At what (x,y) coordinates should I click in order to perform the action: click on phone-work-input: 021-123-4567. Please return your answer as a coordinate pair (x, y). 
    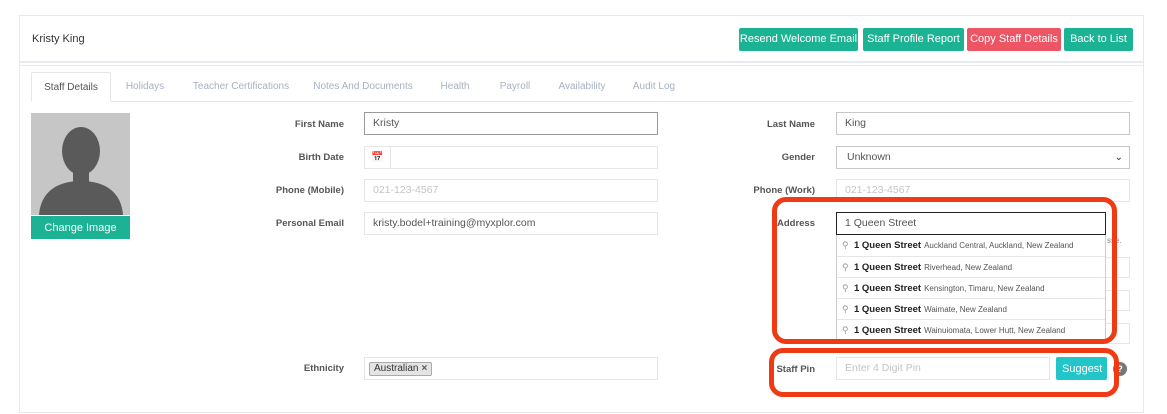
    Looking at the image, I should click on (983, 190).